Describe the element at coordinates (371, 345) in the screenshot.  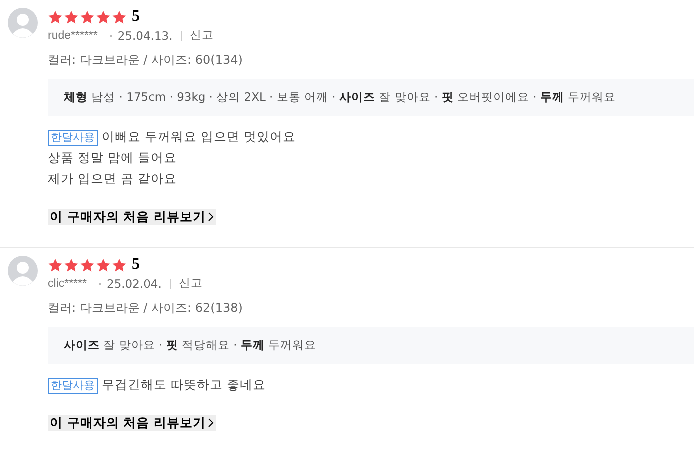
I see `details-text: 사이즈 잘 맞아요 · 핏 적당해요 · 두께 두꺼워요` at that location.